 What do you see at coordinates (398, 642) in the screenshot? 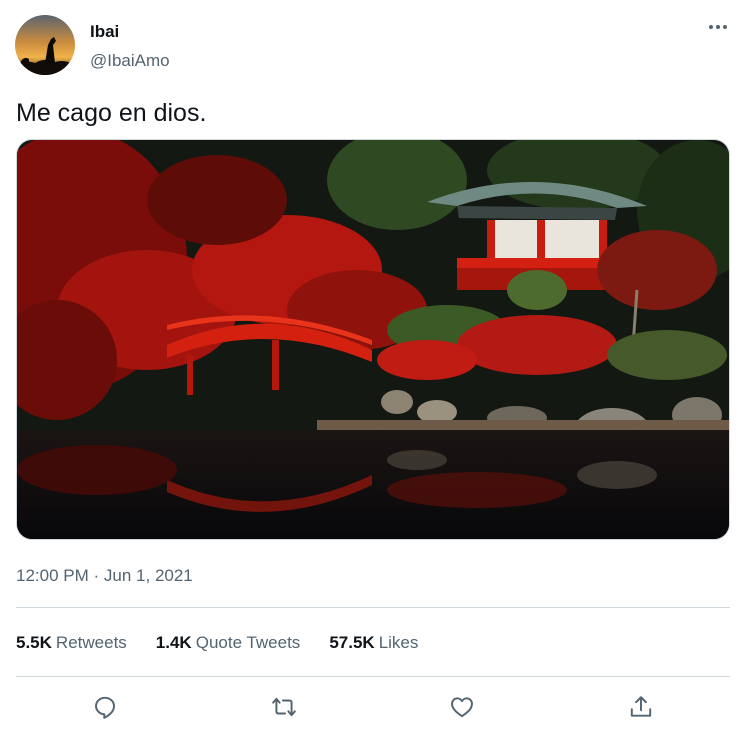
I see `likes-label: Likes` at bounding box center [398, 642].